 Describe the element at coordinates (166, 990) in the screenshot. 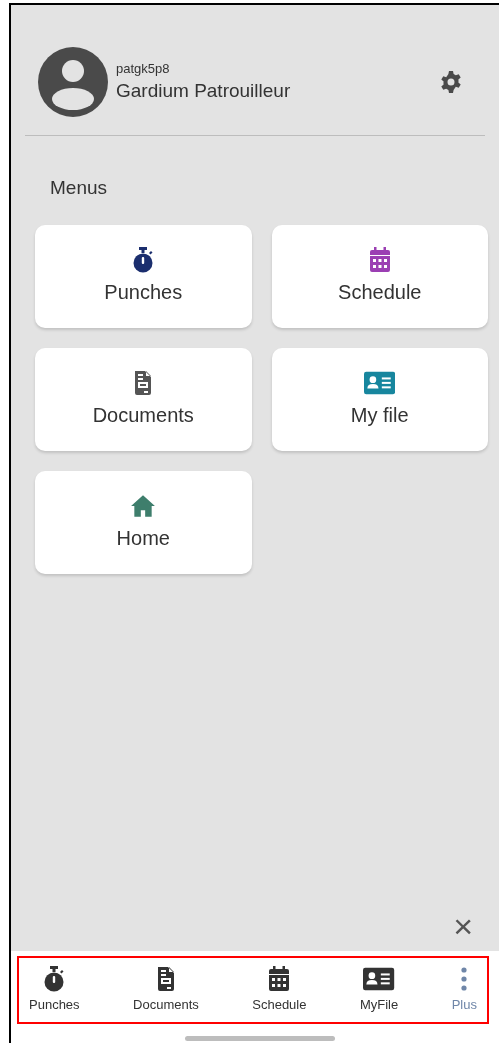

I see `nav-tab: Documents` at that location.